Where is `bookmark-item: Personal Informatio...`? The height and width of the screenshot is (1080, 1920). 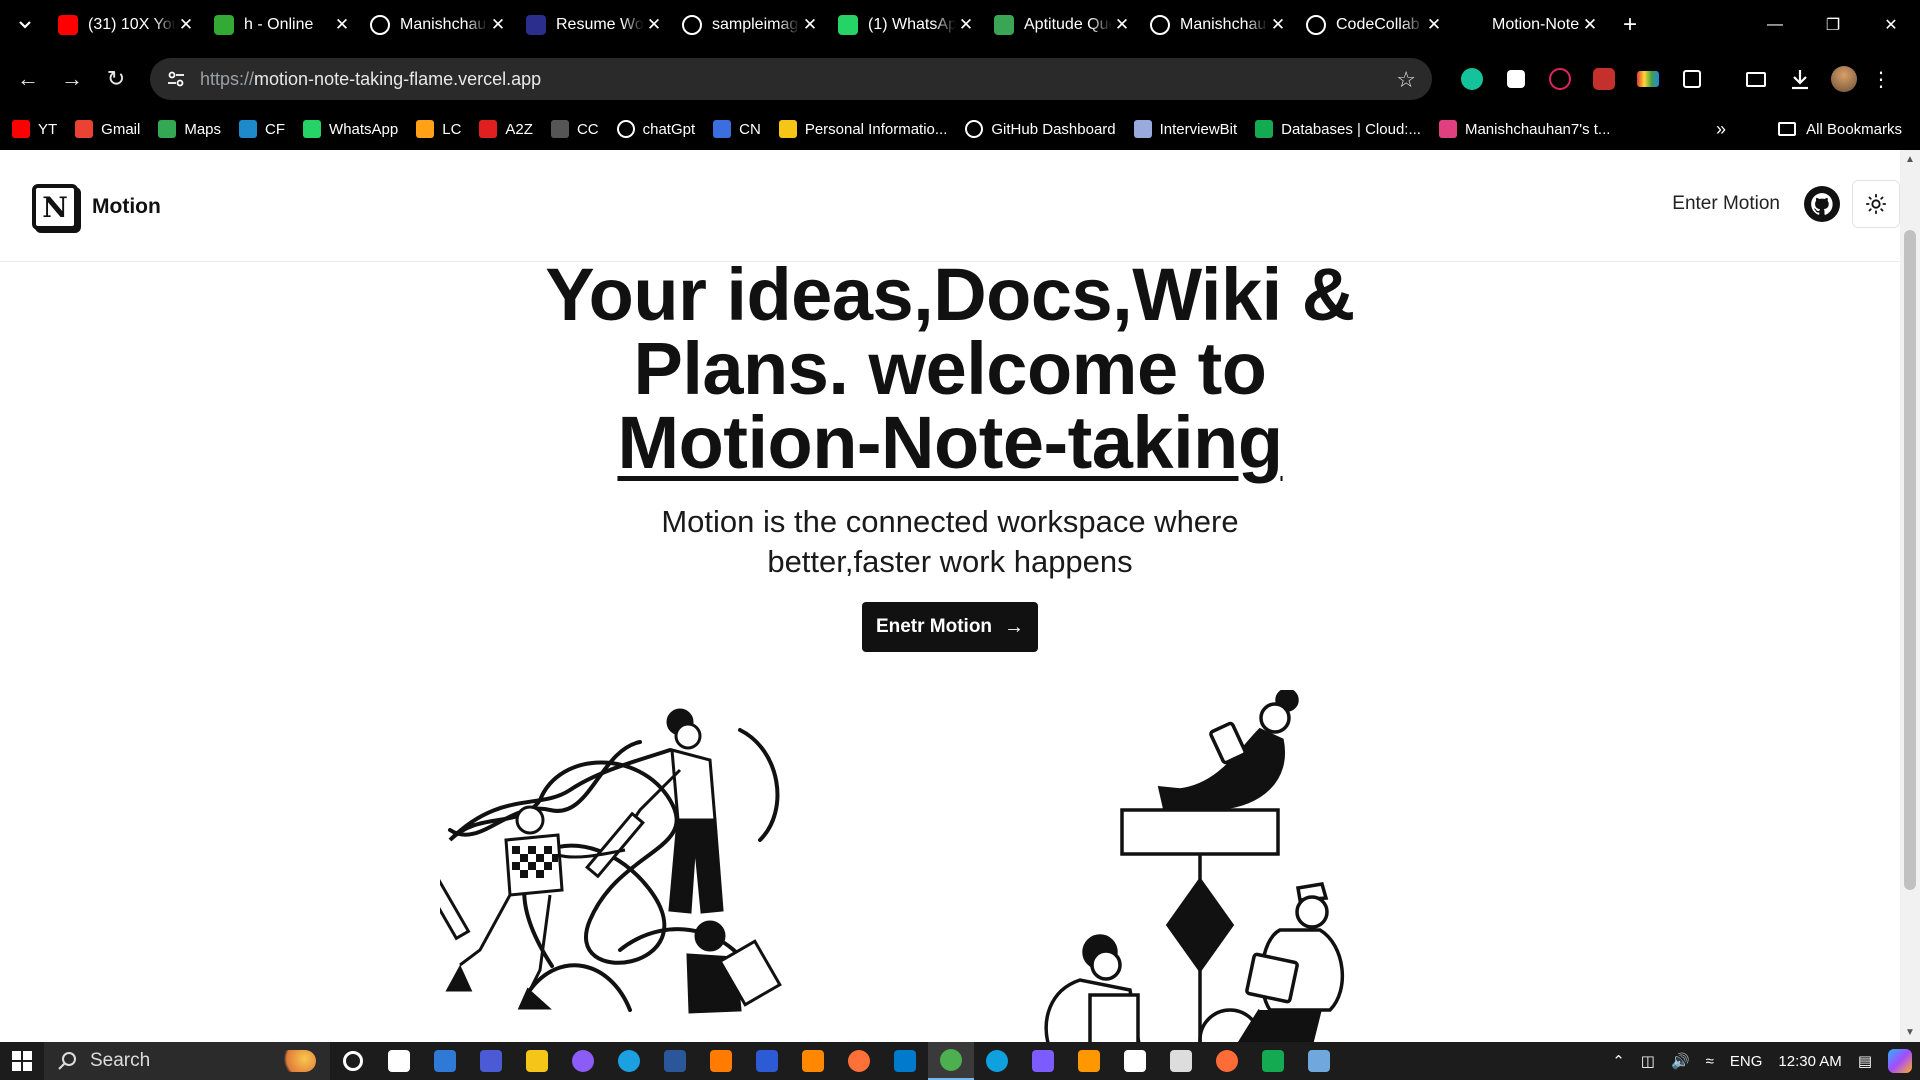
bookmark-item: Personal Informatio... is located at coordinates (862, 129).